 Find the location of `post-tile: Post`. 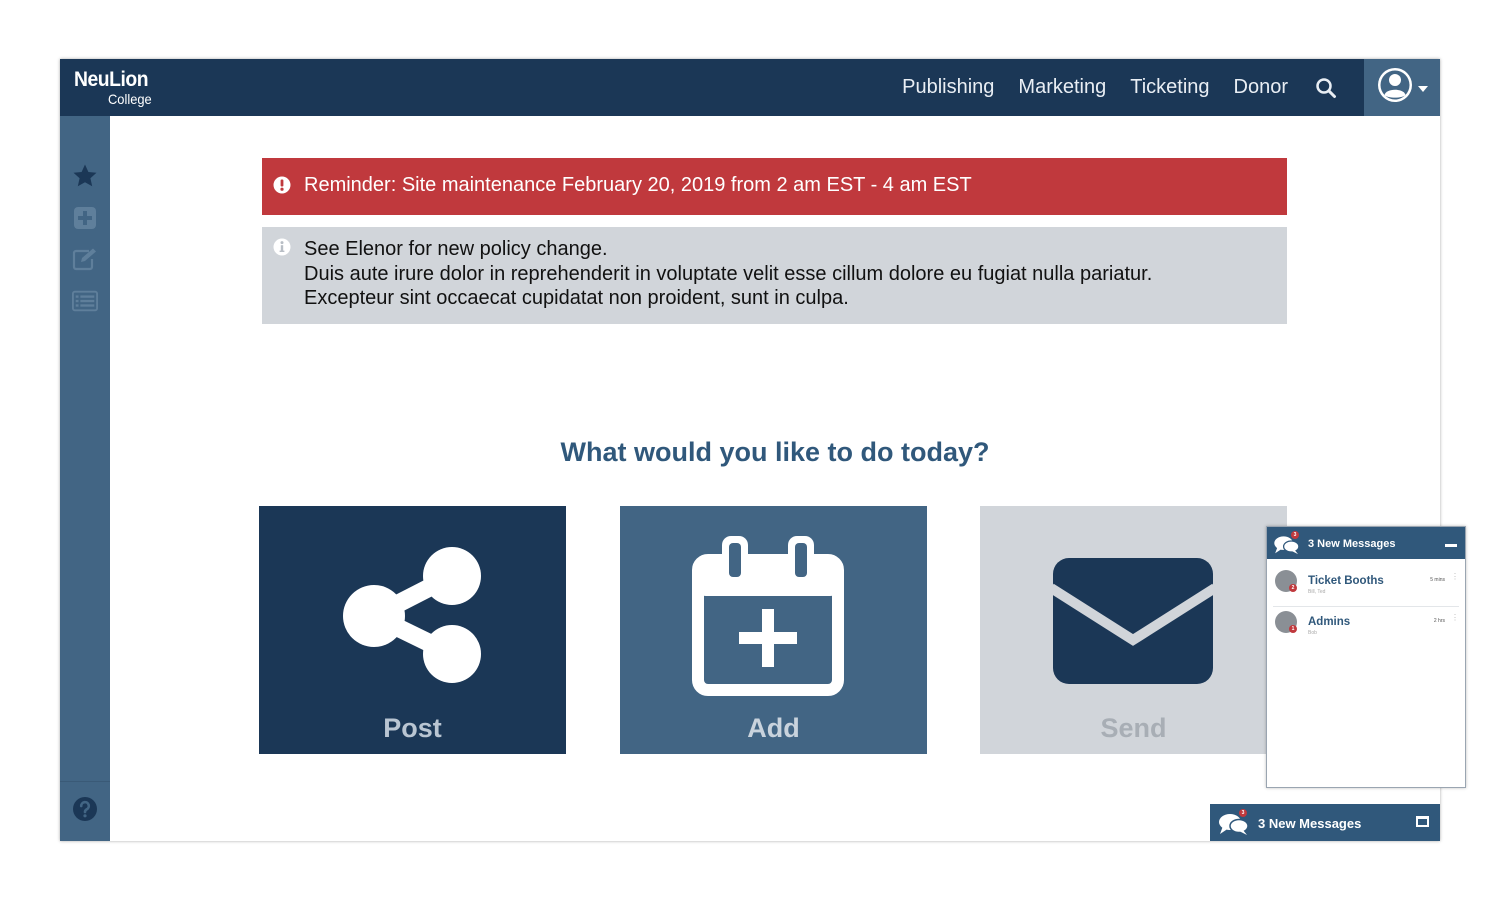

post-tile: Post is located at coordinates (412, 630).